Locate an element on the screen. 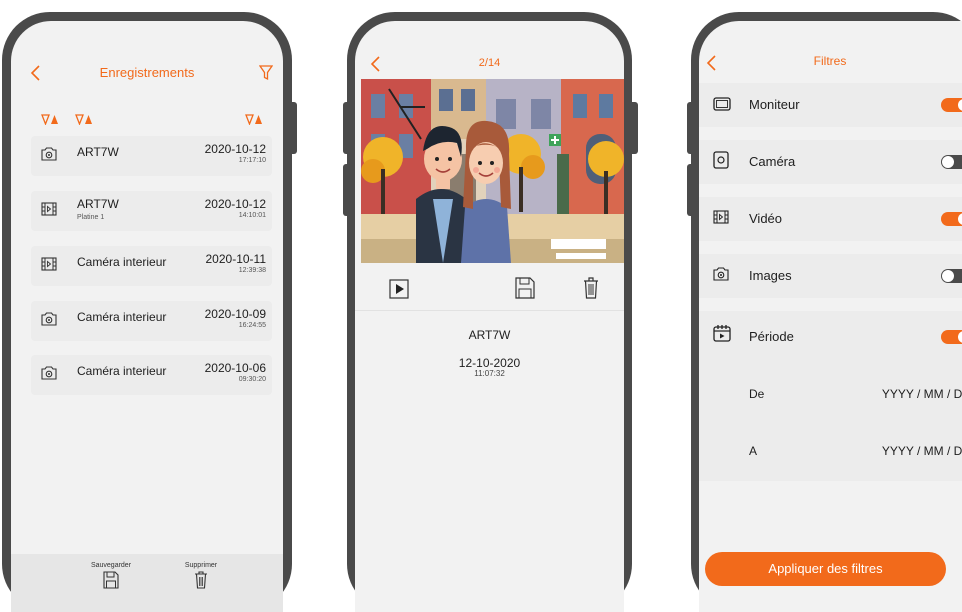 Image resolution: width=962 pixels, height=612 pixels. save-button is located at coordinates (525, 288).